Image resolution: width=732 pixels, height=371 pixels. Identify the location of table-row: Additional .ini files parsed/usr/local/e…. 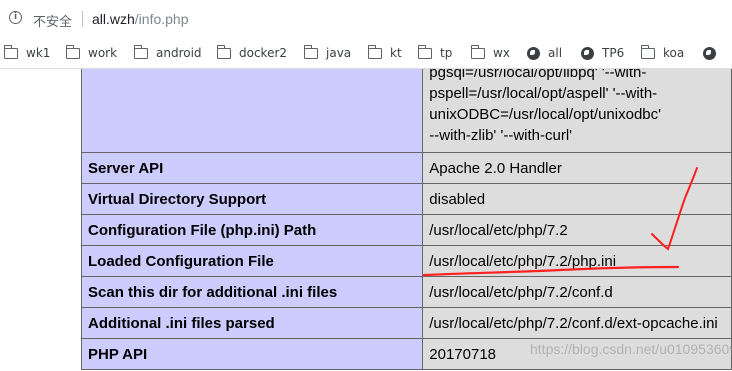
(406, 323).